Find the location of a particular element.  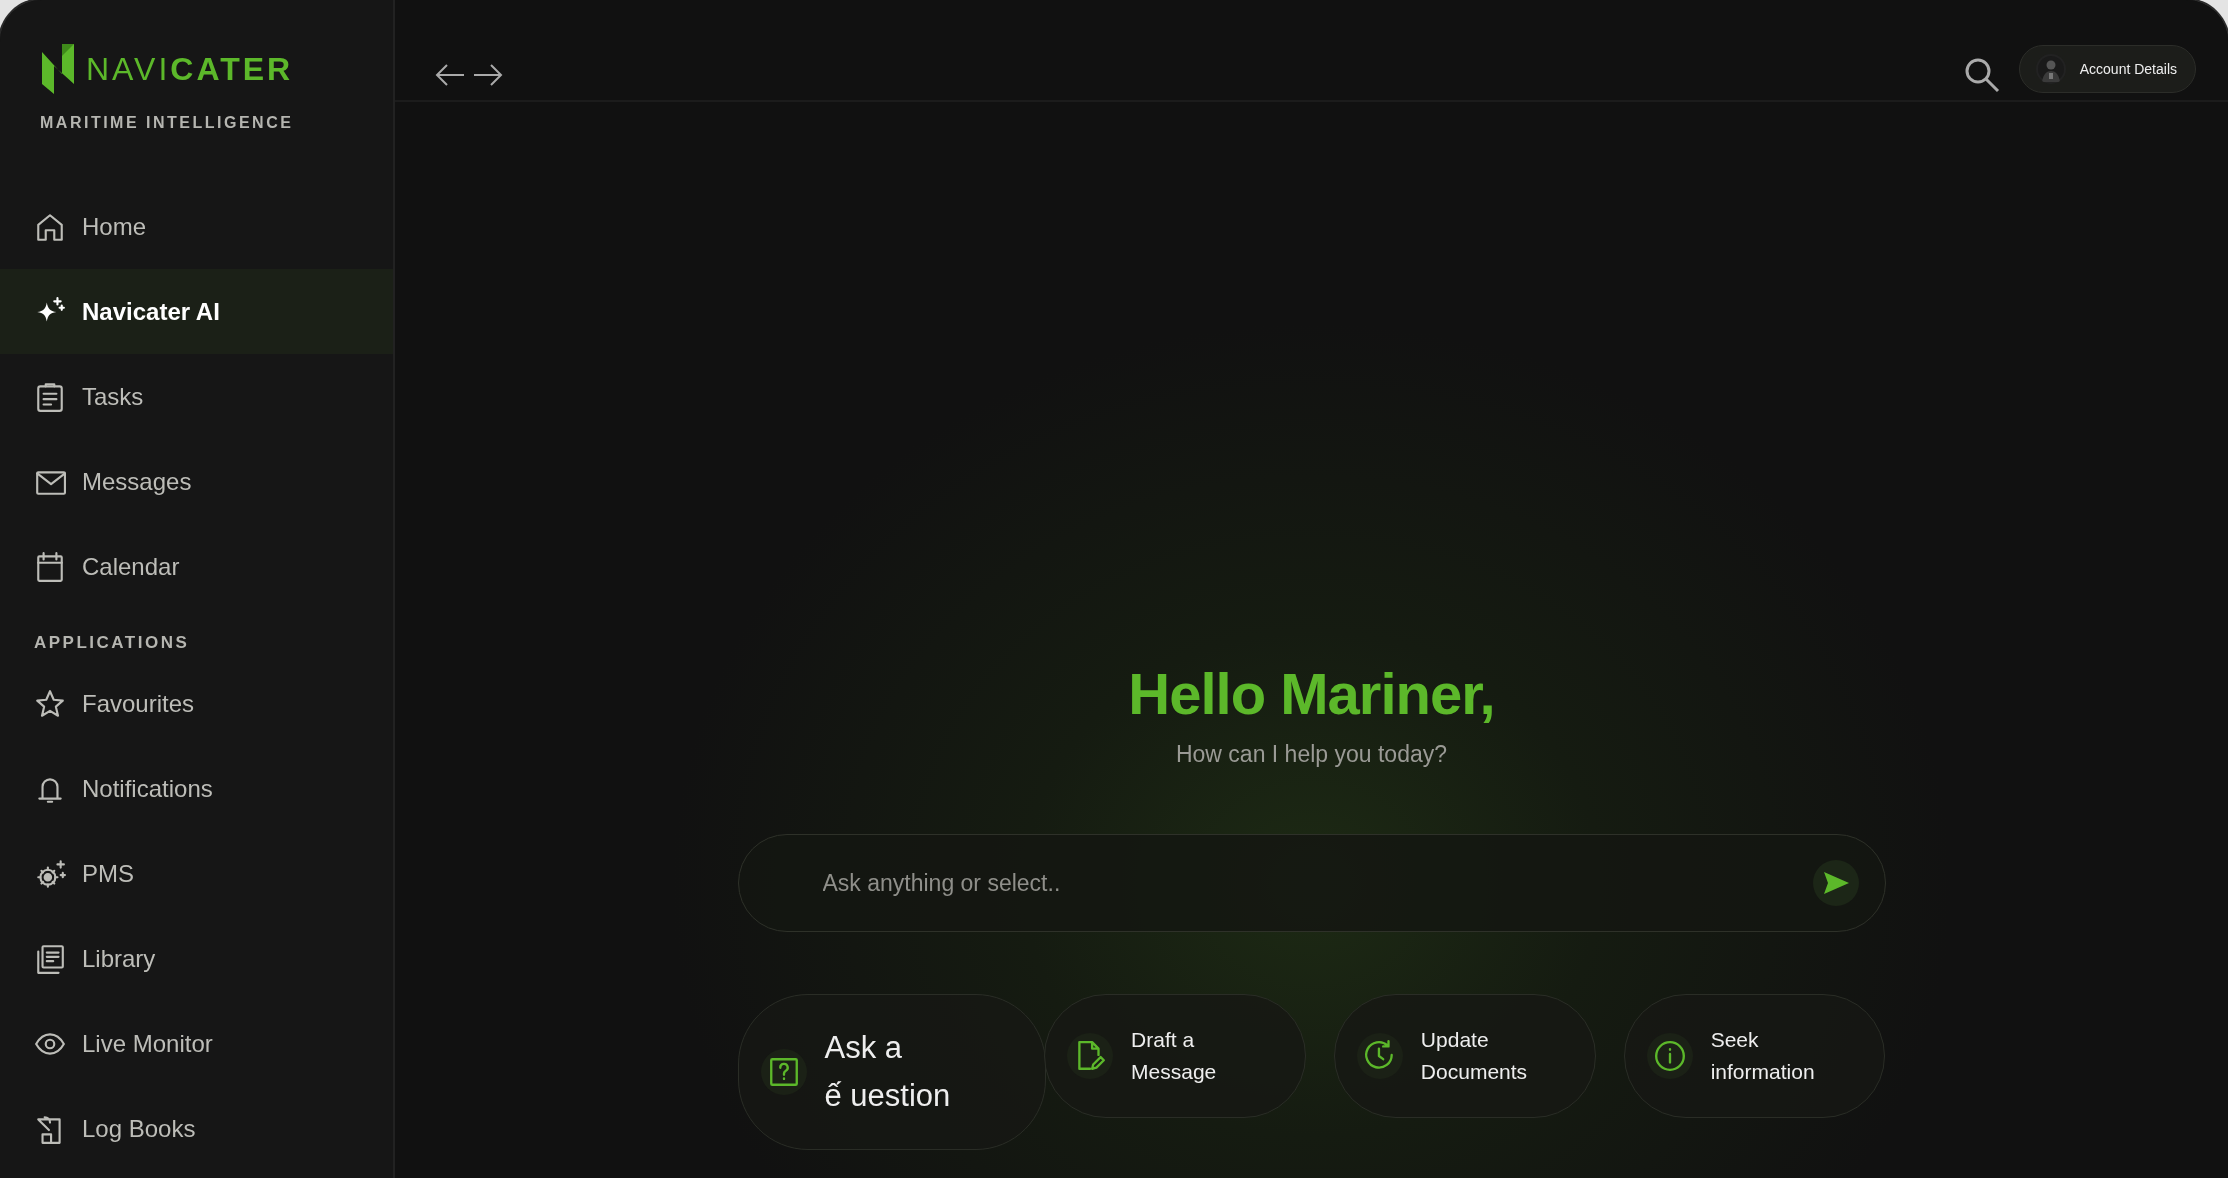

nav-item: Tasks is located at coordinates (196, 396).